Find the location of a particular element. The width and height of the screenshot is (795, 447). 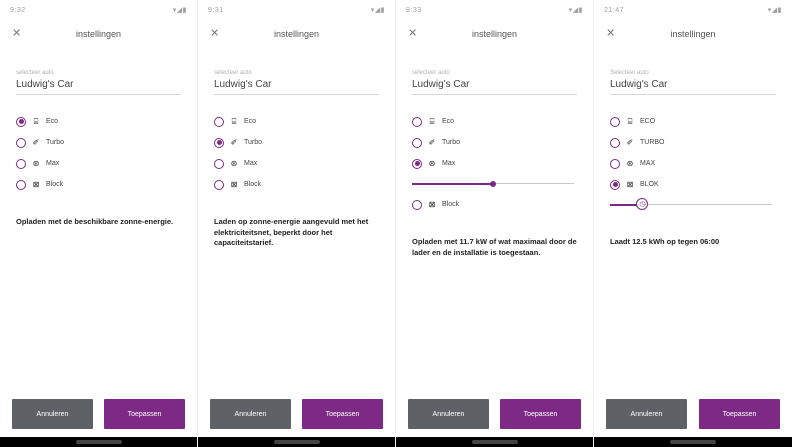

mode-description: Laadt 12.5 kWh op tegen 06:00 is located at coordinates (665, 241).